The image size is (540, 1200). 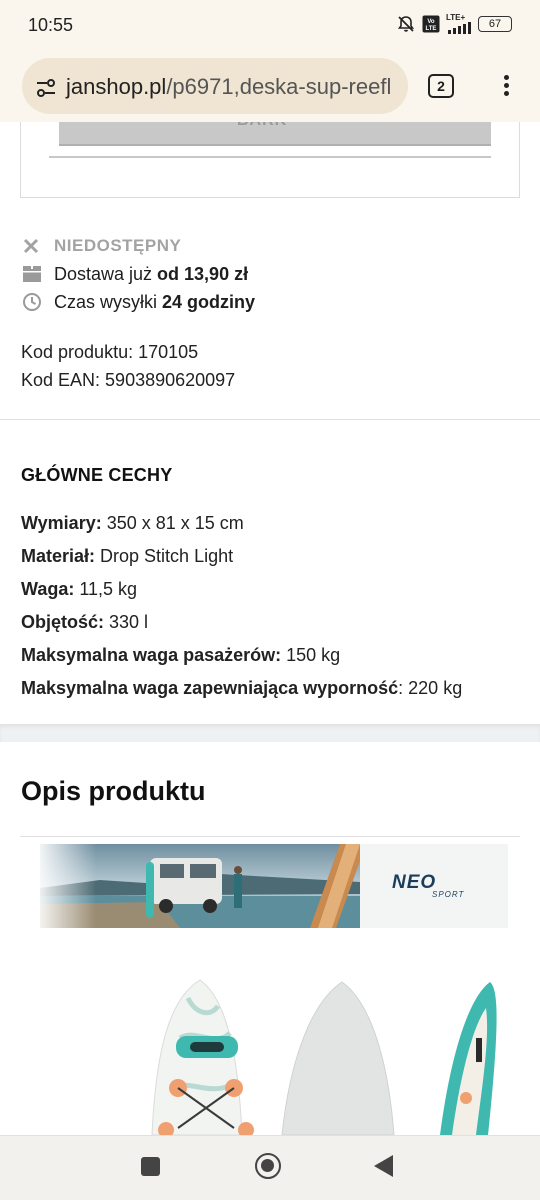 I want to click on availability-status: NIEDOSTĘPNY, so click(x=118, y=245).